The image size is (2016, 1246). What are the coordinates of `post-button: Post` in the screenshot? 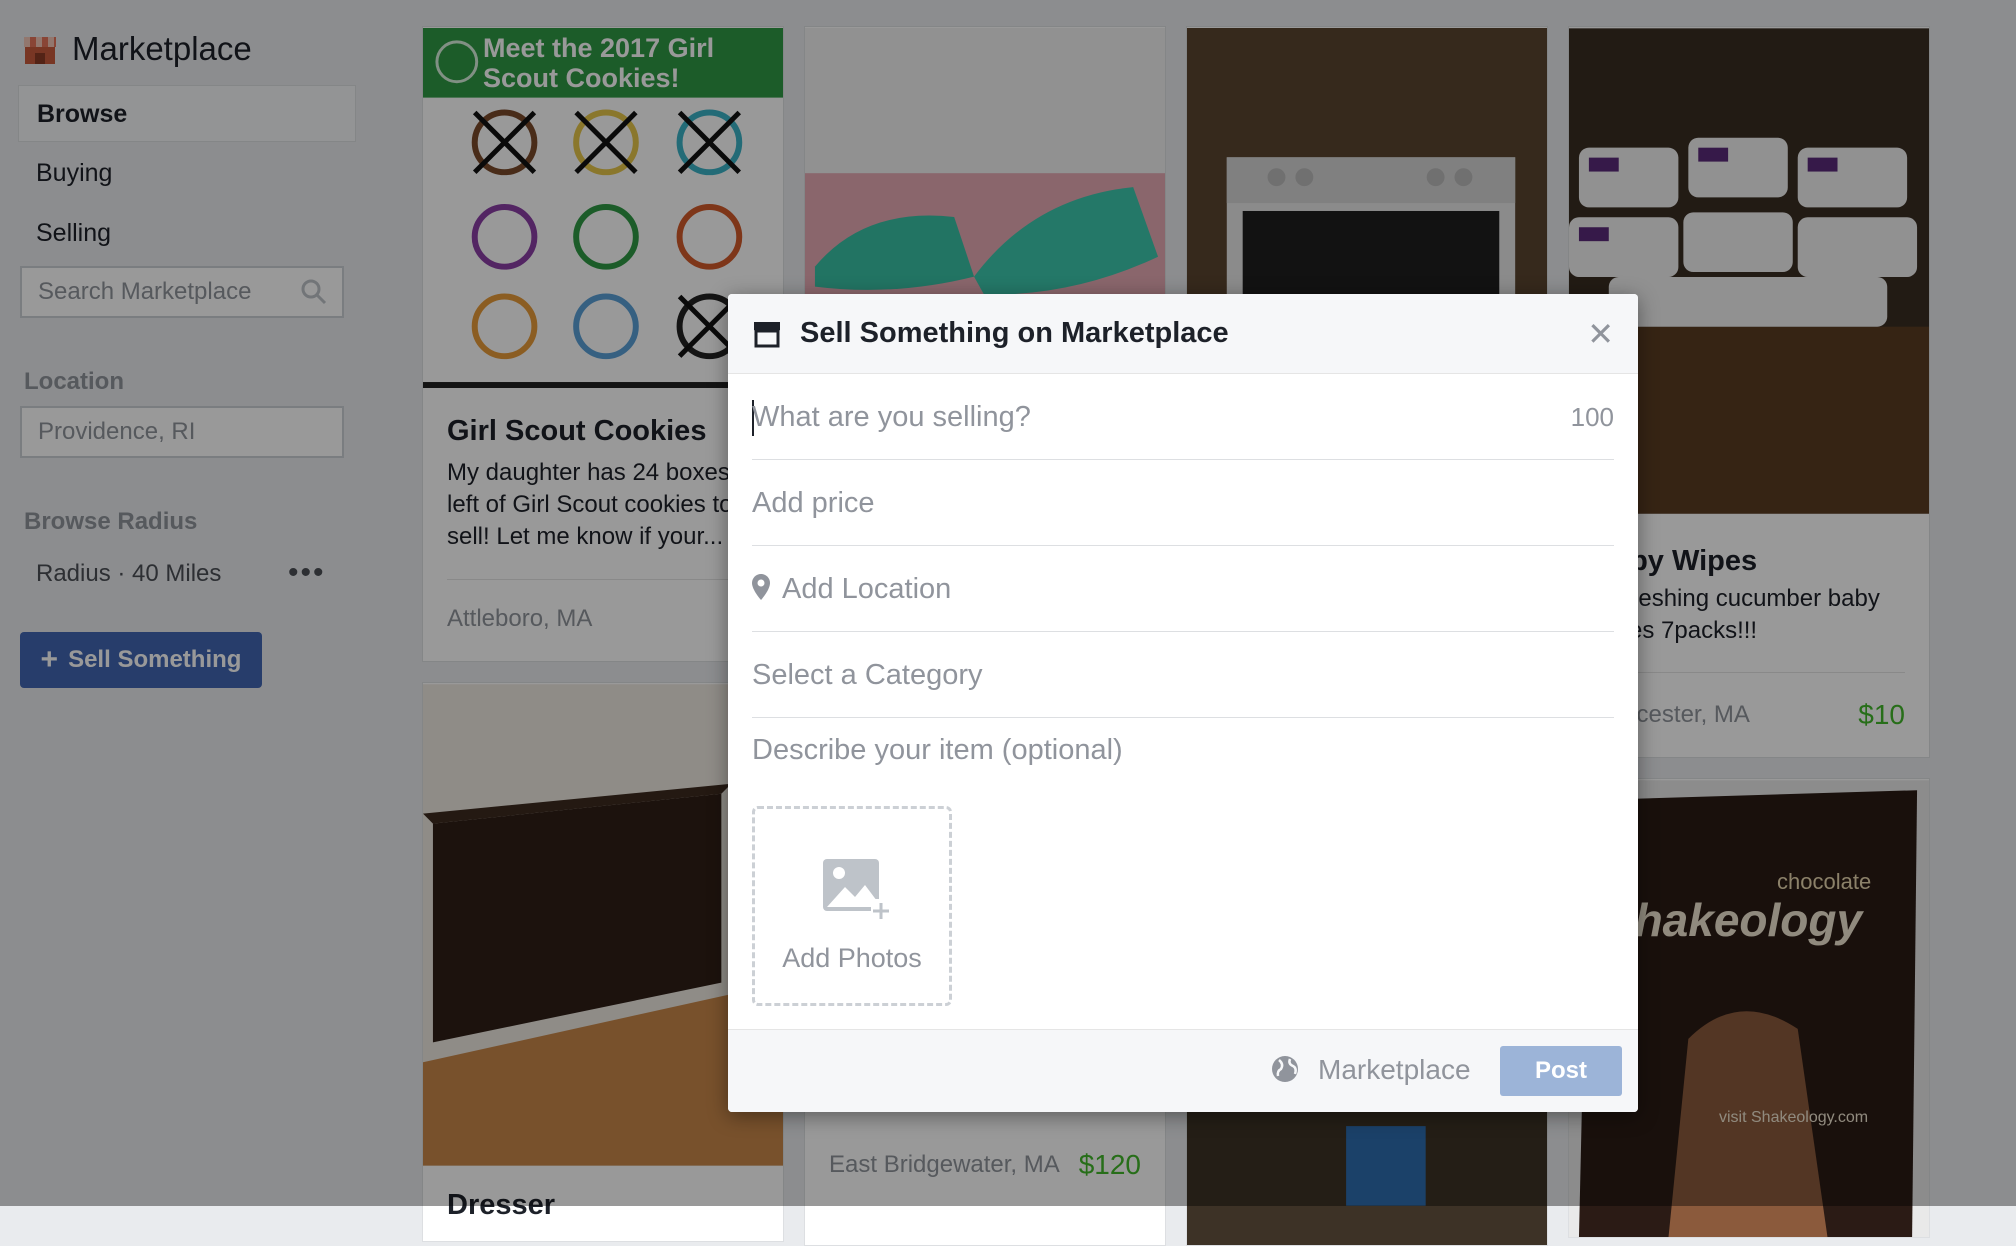 It's located at (1561, 1071).